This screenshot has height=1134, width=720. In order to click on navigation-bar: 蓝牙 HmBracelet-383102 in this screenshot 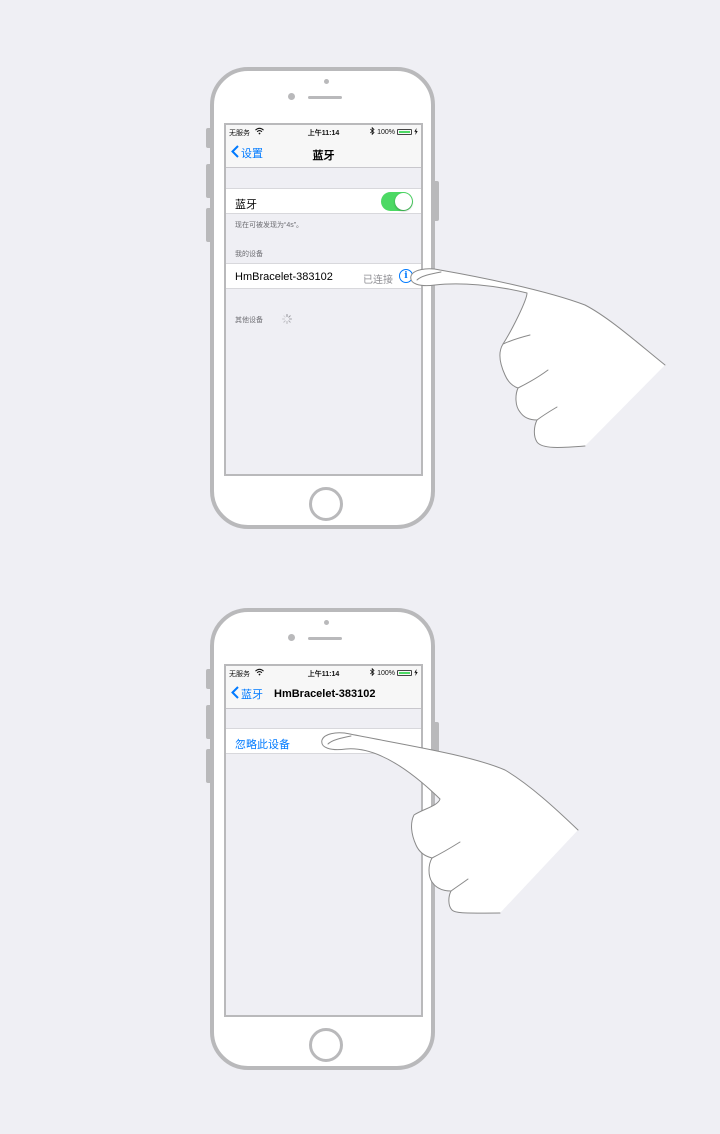, I will do `click(323, 694)`.